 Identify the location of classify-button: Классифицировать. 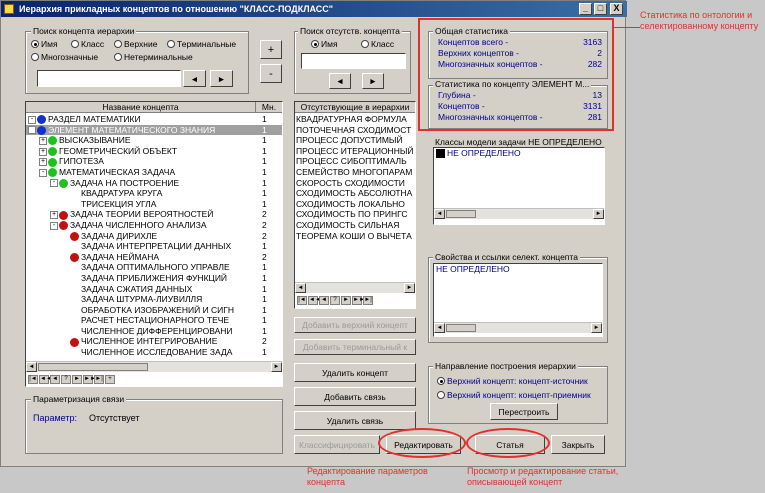
(337, 444).